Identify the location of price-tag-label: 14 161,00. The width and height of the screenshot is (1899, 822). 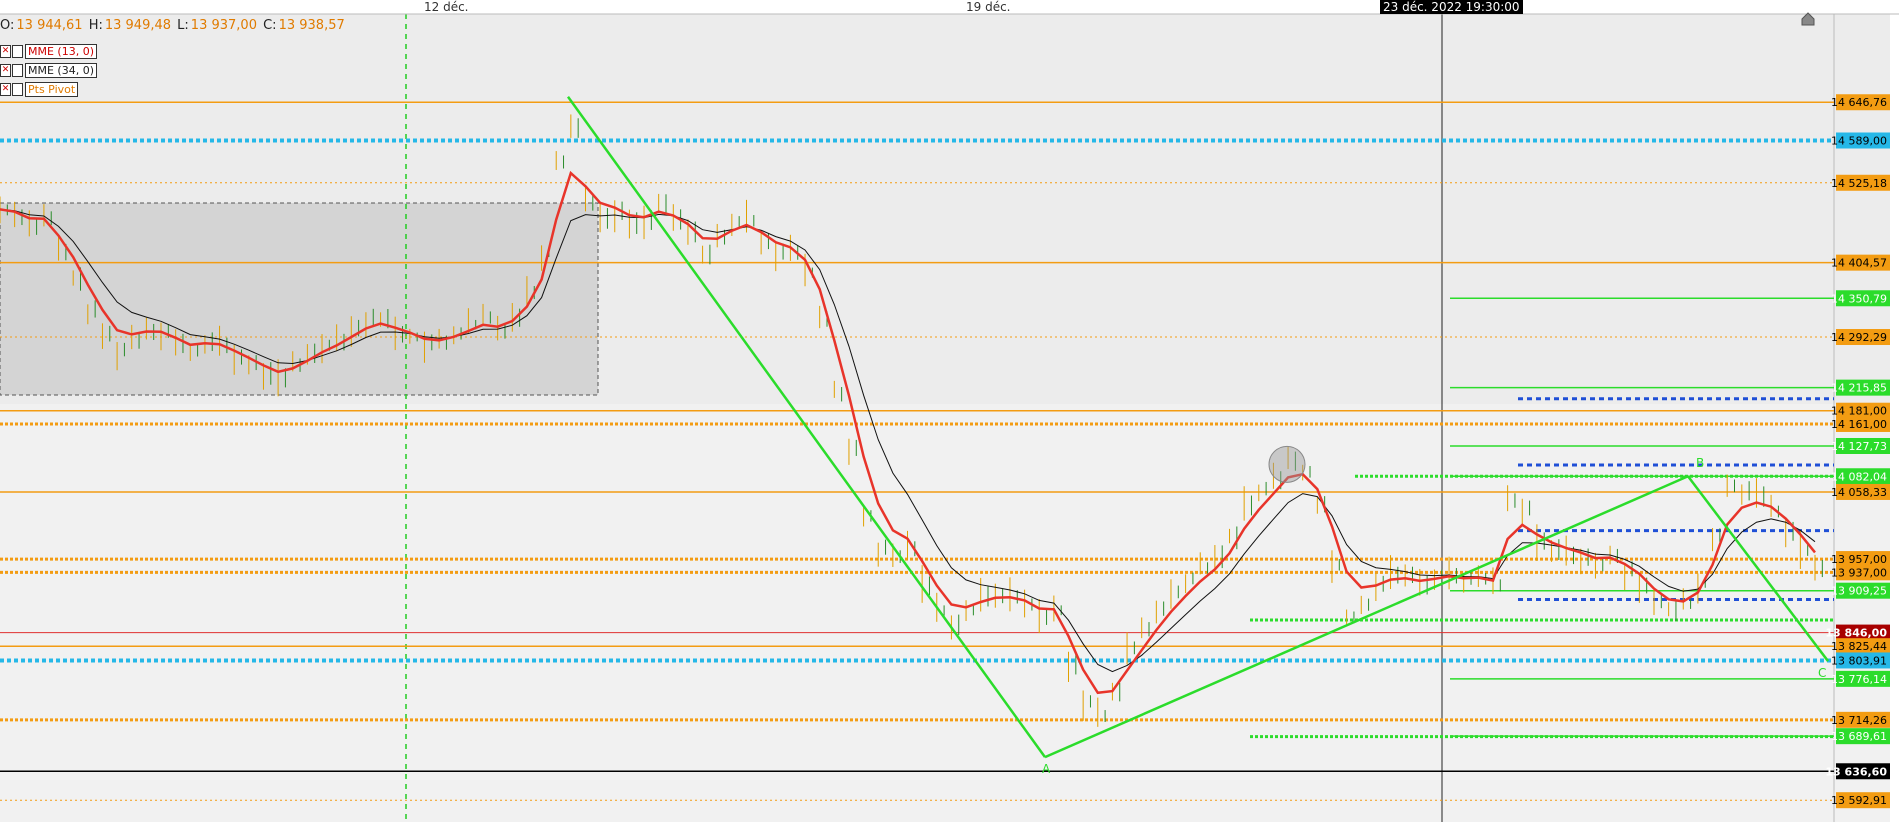
(1859, 424).